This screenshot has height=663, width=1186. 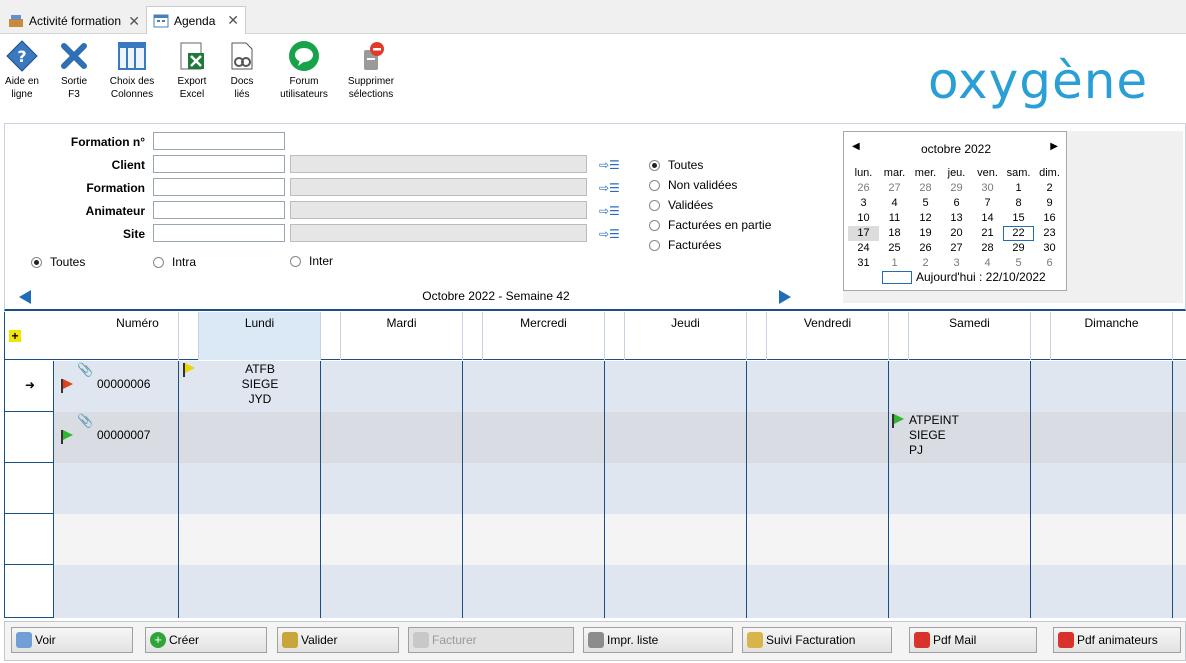 What do you see at coordinates (817, 640) in the screenshot?
I see `suivi-facturation-button: Suivi Facturation` at bounding box center [817, 640].